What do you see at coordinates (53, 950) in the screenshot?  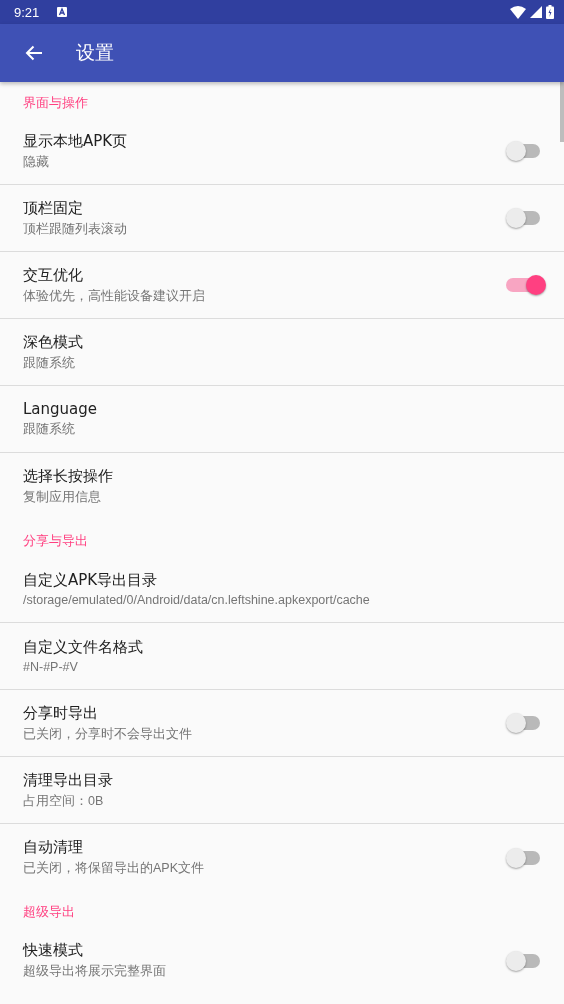 I see `setting-title: 快速模式` at bounding box center [53, 950].